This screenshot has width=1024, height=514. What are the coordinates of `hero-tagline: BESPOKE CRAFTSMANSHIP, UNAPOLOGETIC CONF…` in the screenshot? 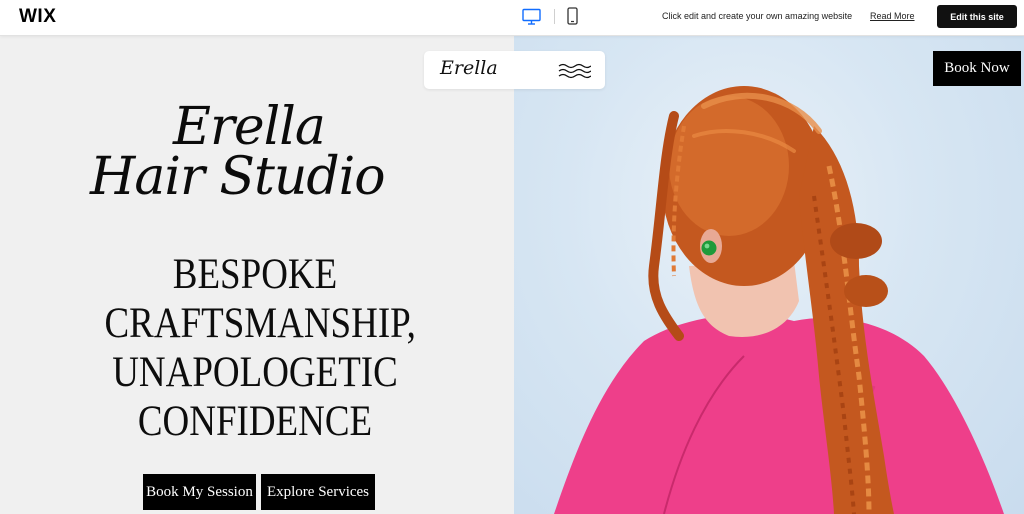 It's located at (260, 348).